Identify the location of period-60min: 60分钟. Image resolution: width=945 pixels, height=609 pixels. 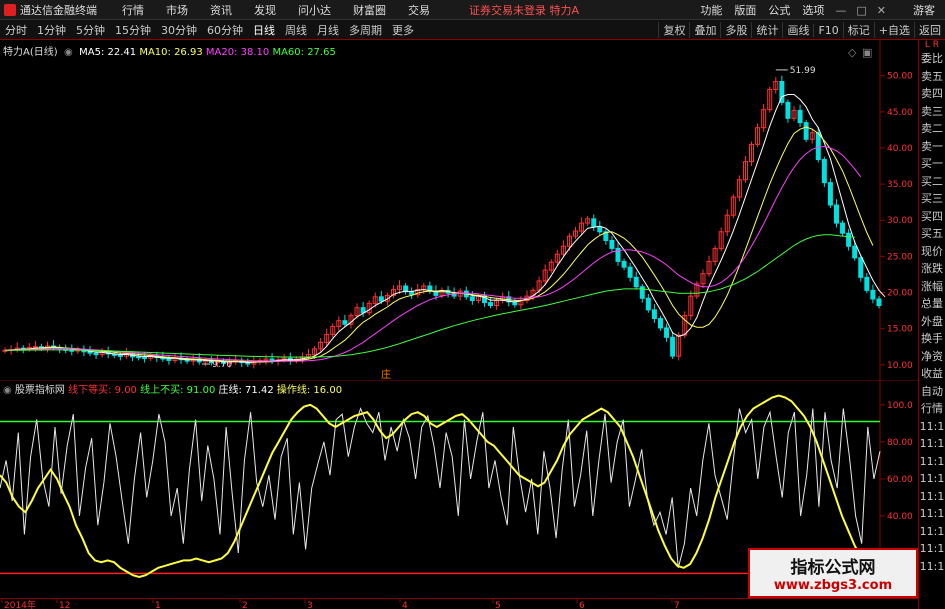
(225, 30).